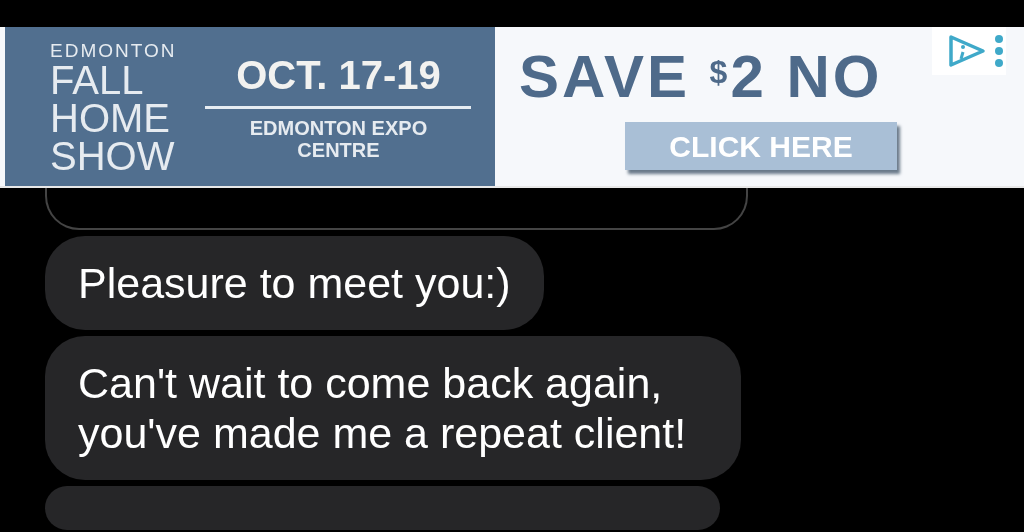  What do you see at coordinates (110, 117) in the screenshot?
I see `ad-brand-text: HOME` at bounding box center [110, 117].